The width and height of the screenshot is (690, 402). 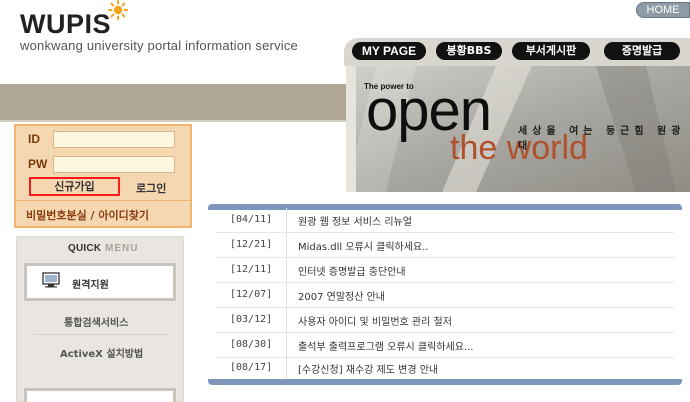 What do you see at coordinates (151, 188) in the screenshot?
I see `login-button: 로그인` at bounding box center [151, 188].